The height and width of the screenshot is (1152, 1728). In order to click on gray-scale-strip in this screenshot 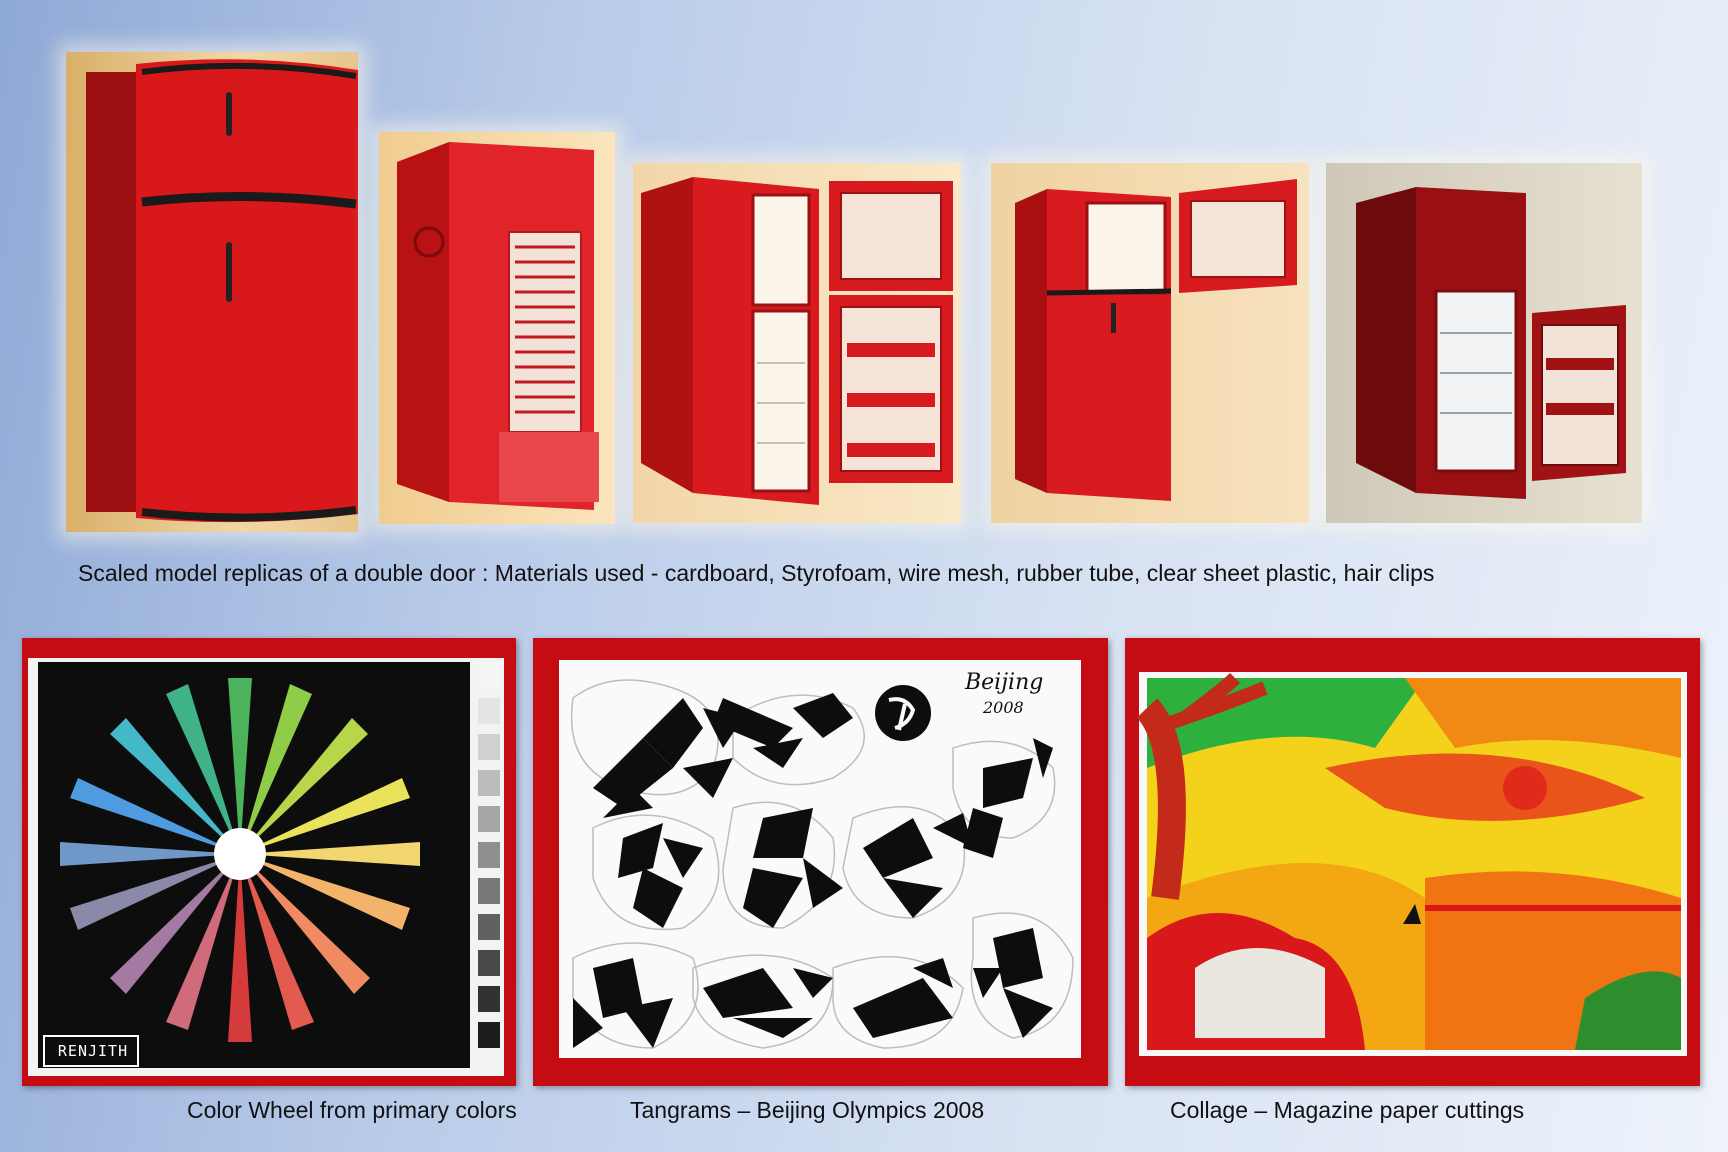, I will do `click(489, 855)`.